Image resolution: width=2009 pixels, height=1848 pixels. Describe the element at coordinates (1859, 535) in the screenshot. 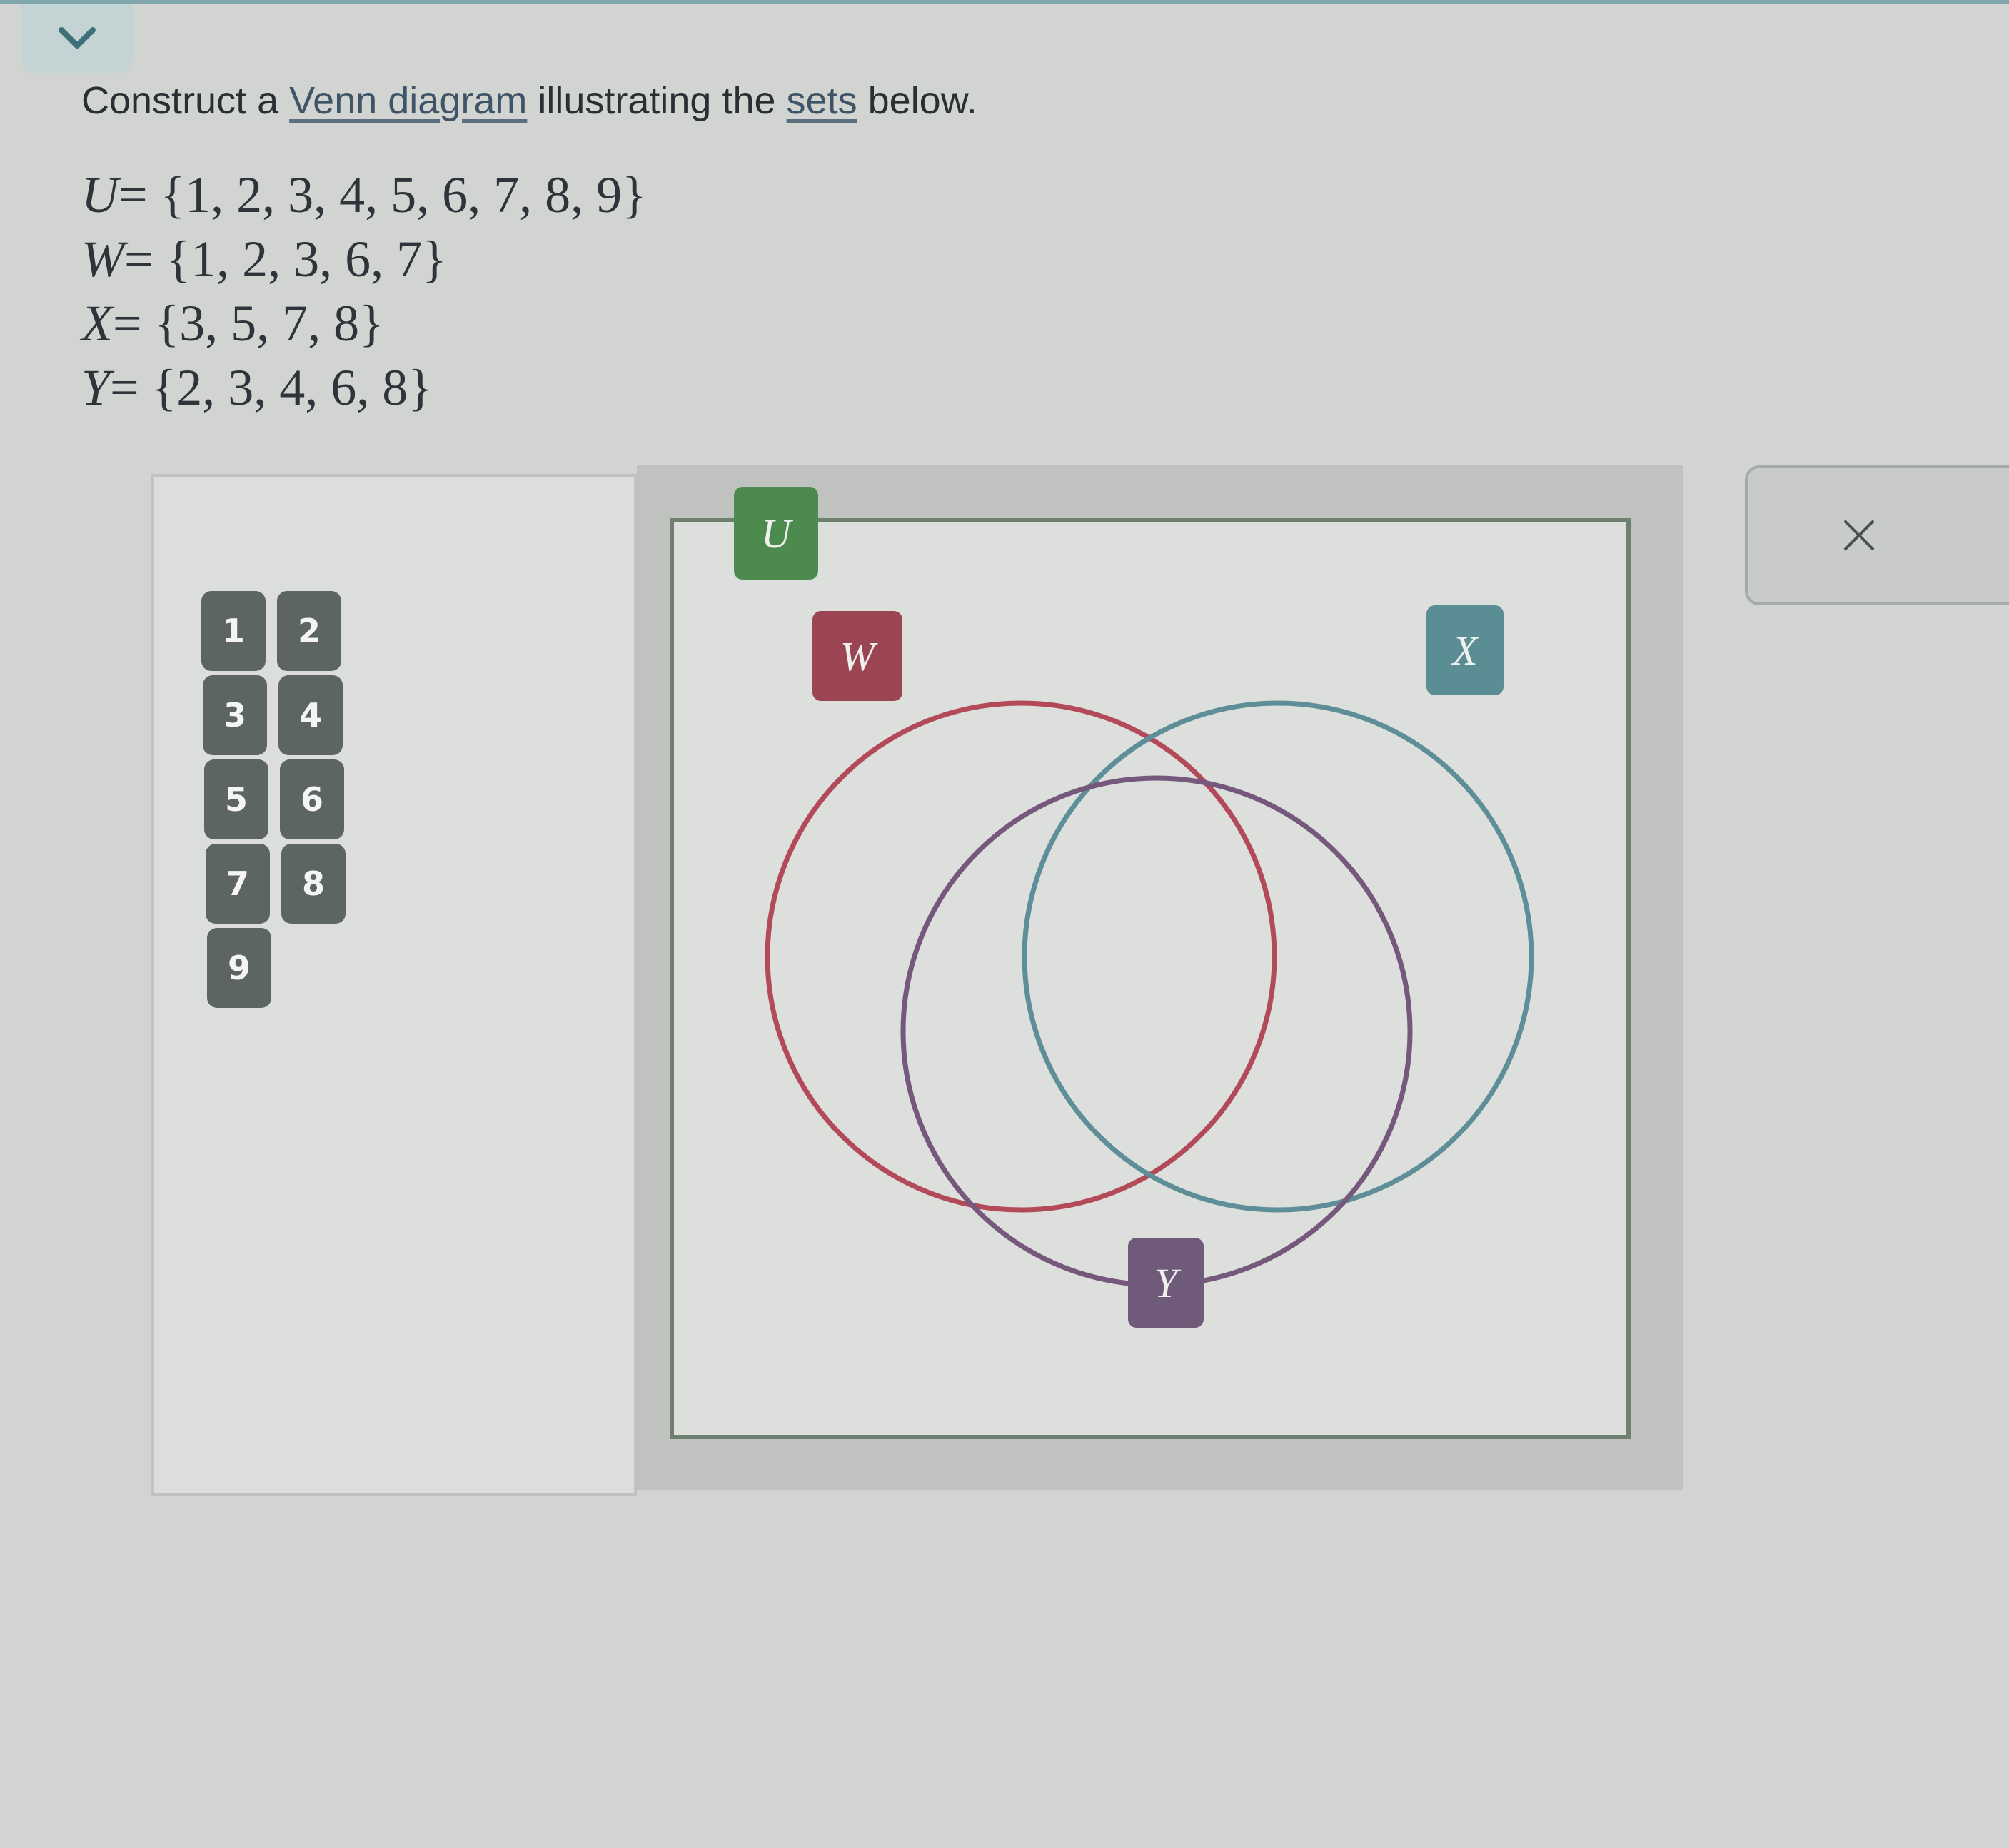

I see `close-icon` at that location.